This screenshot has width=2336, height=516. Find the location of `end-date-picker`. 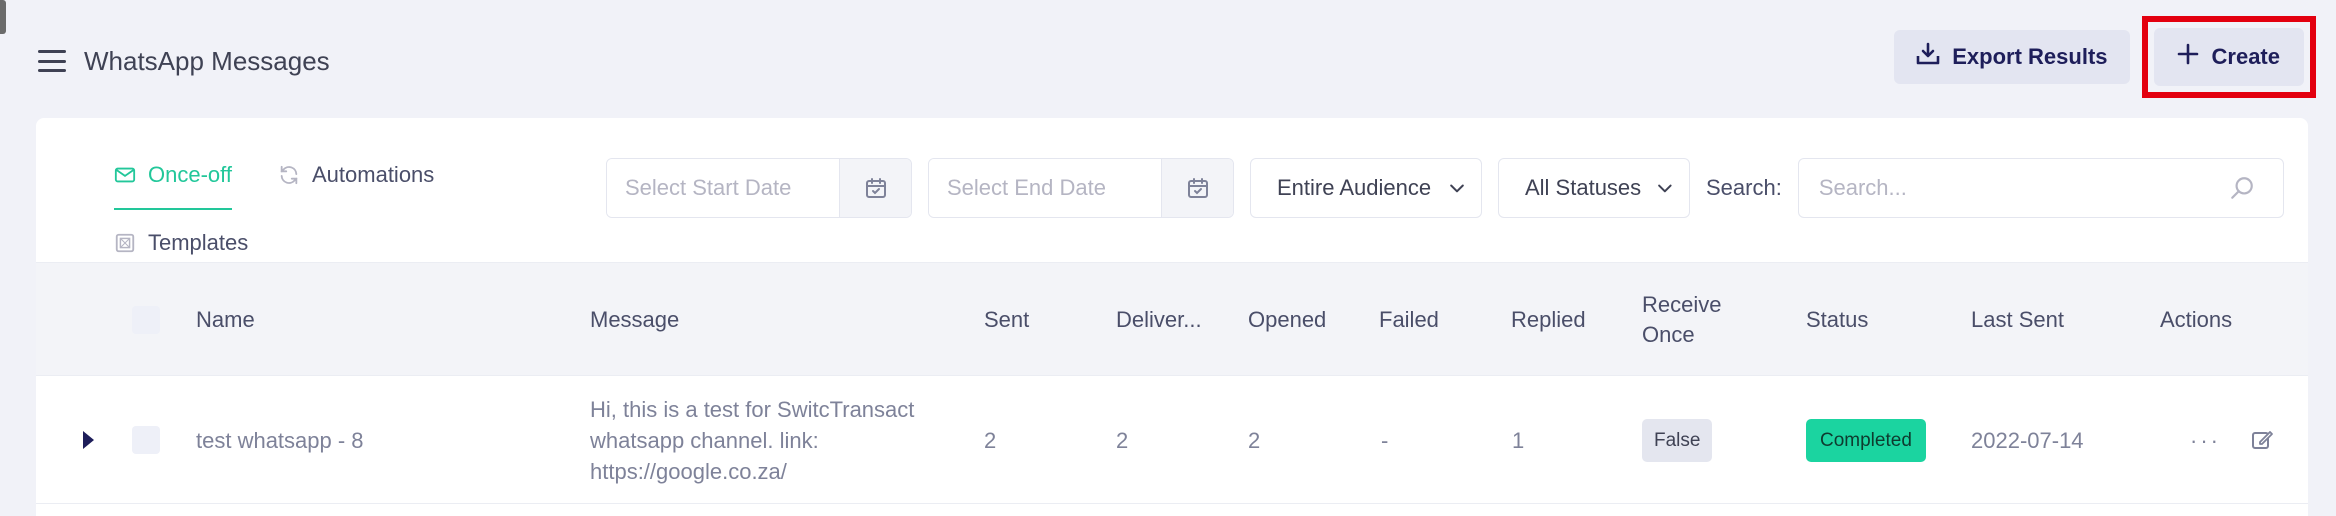

end-date-picker is located at coordinates (1081, 188).